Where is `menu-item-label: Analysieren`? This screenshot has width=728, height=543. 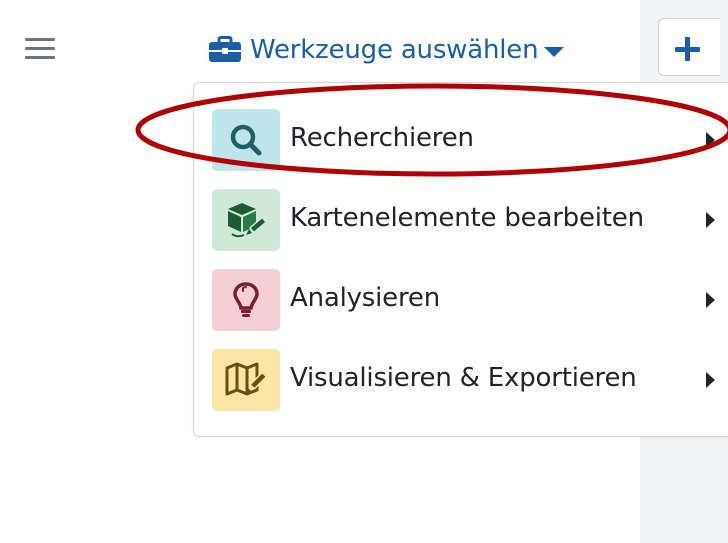
menu-item-label: Analysieren is located at coordinates (365, 298).